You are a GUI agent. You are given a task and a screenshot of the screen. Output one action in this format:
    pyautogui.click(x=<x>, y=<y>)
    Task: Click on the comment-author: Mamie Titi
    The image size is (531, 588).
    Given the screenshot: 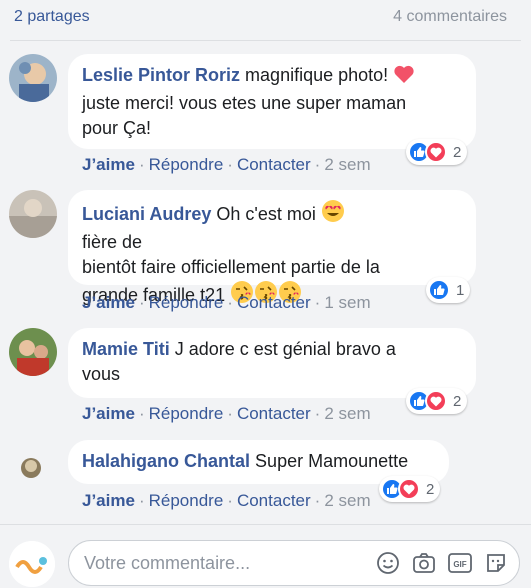 What is the action you would take?
    pyautogui.click(x=126, y=349)
    